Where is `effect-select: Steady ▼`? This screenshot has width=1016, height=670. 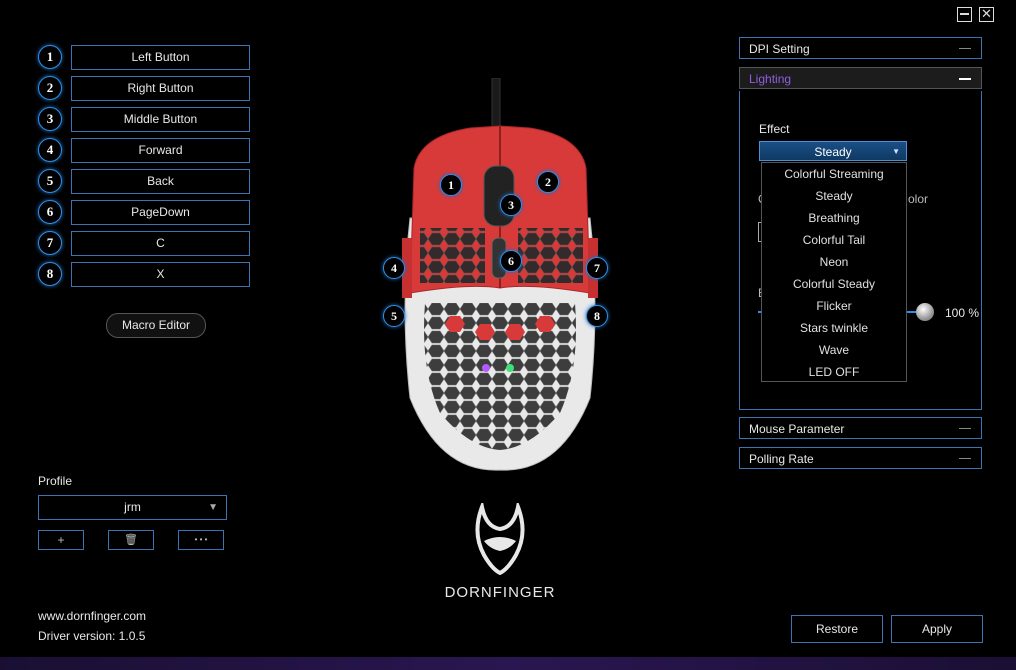
effect-select: Steady ▼ is located at coordinates (833, 151).